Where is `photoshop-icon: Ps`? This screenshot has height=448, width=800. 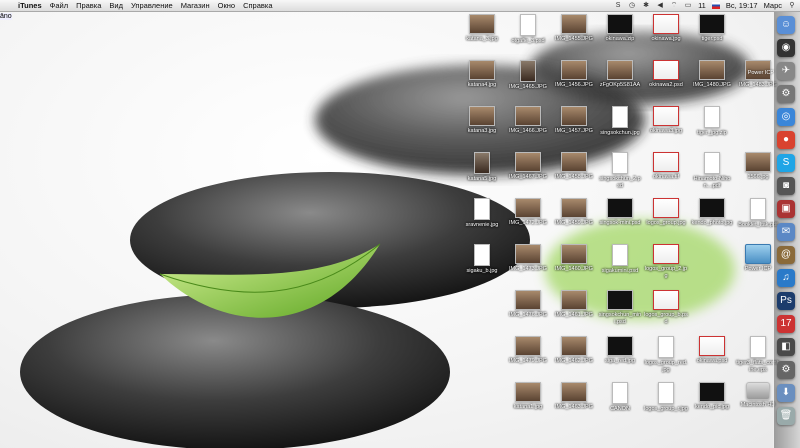
photoshop-icon: Ps is located at coordinates (786, 301).